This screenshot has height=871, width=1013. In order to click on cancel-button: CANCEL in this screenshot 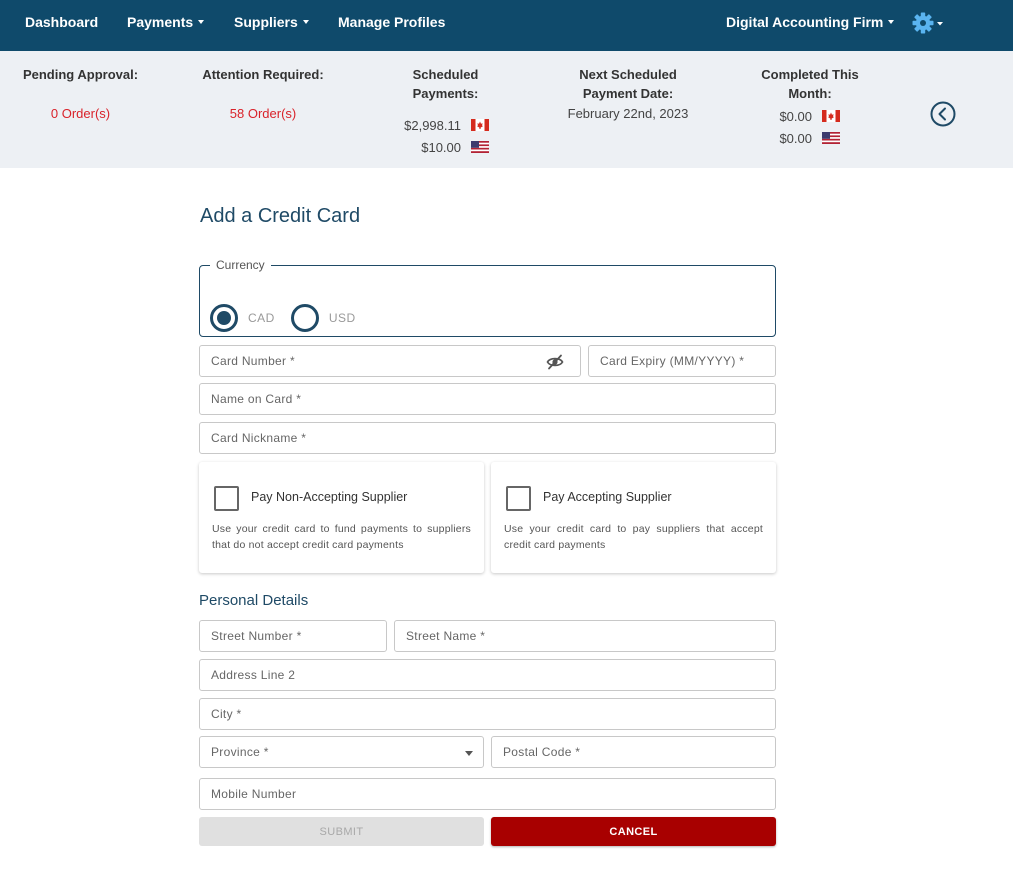, I will do `click(633, 831)`.